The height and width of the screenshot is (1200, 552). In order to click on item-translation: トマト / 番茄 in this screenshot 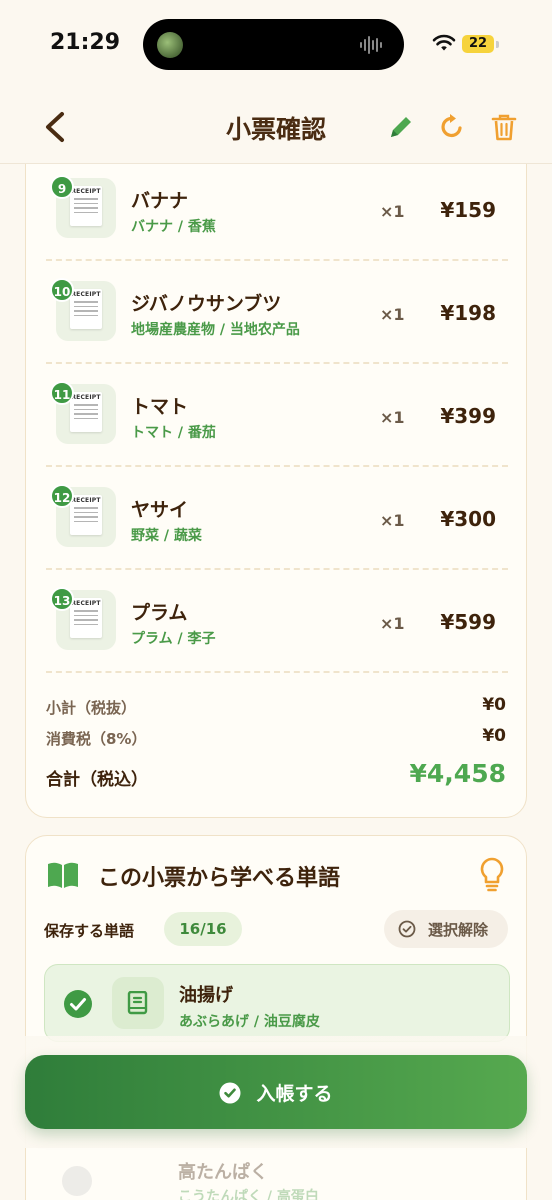, I will do `click(173, 433)`.